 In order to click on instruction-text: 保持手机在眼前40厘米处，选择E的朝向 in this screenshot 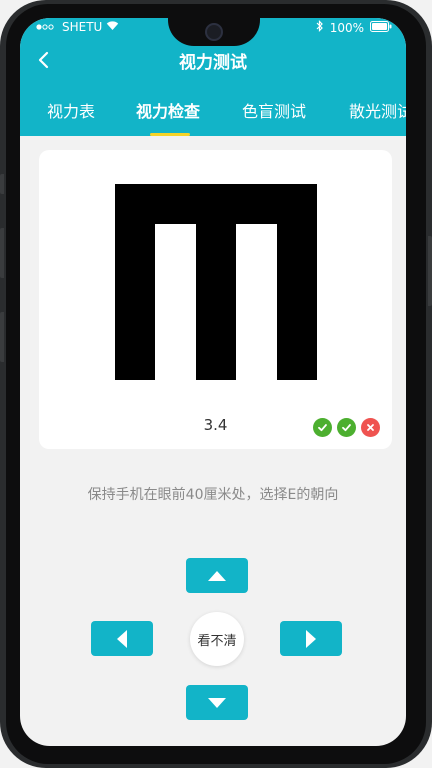, I will do `click(213, 495)`.